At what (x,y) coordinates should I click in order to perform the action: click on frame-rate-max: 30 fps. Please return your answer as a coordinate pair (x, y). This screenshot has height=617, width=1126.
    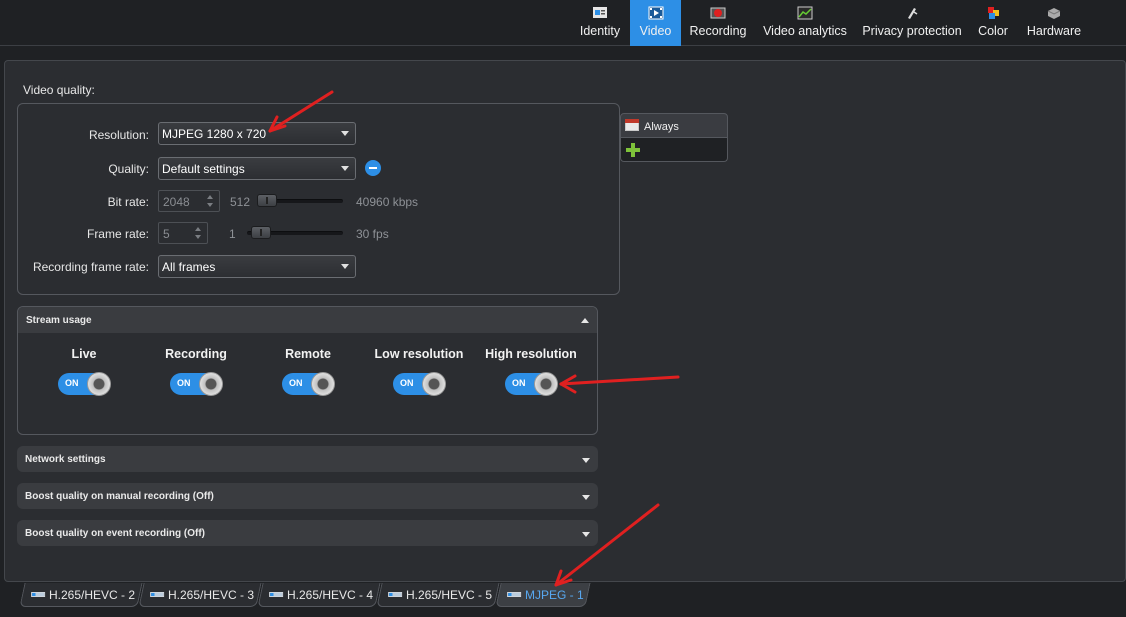
    Looking at the image, I should click on (372, 234).